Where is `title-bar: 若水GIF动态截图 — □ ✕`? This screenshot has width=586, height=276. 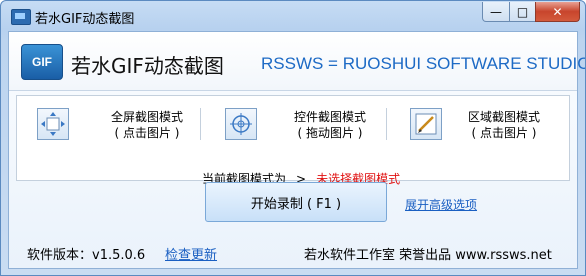
title-bar: 若水GIF动态截图 — □ ✕ is located at coordinates (293, 16).